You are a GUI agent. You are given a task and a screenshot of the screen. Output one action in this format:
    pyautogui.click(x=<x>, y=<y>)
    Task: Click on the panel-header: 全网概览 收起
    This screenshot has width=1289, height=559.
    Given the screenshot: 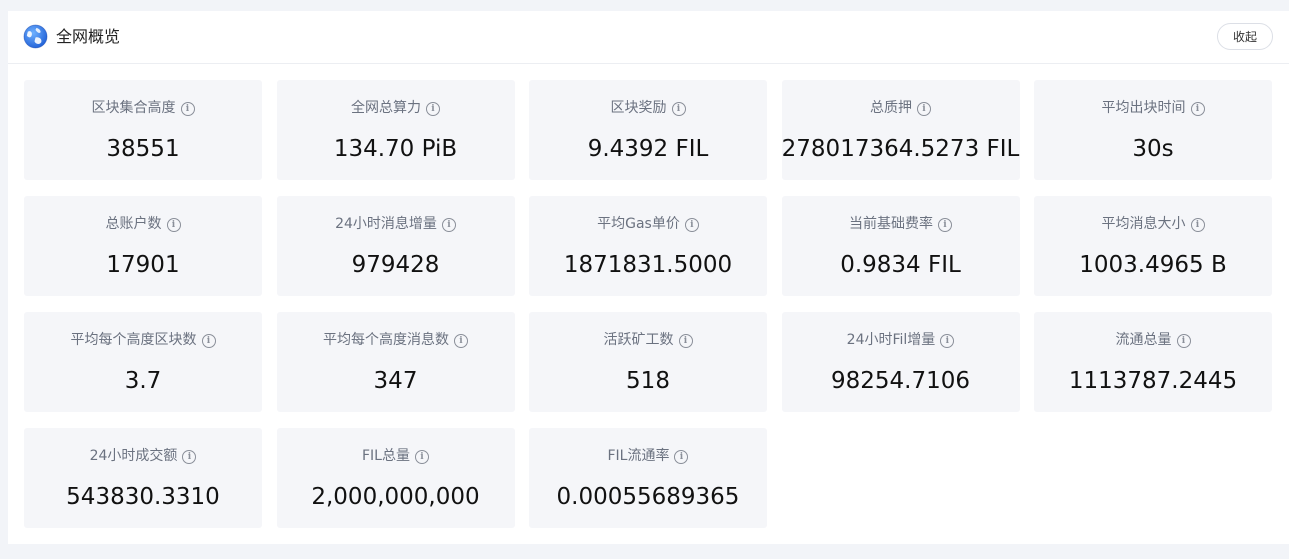 What is the action you would take?
    pyautogui.click(x=648, y=37)
    